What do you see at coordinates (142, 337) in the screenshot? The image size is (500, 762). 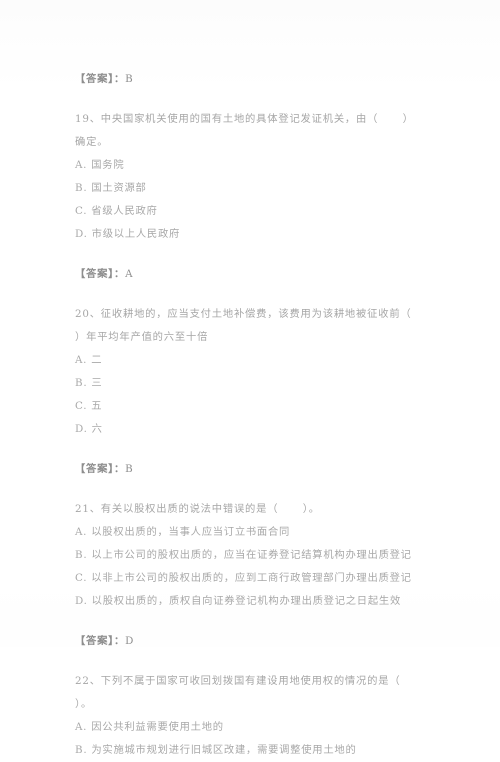 I see `question-stem-line: ）年平均年产值的六至十倍` at bounding box center [142, 337].